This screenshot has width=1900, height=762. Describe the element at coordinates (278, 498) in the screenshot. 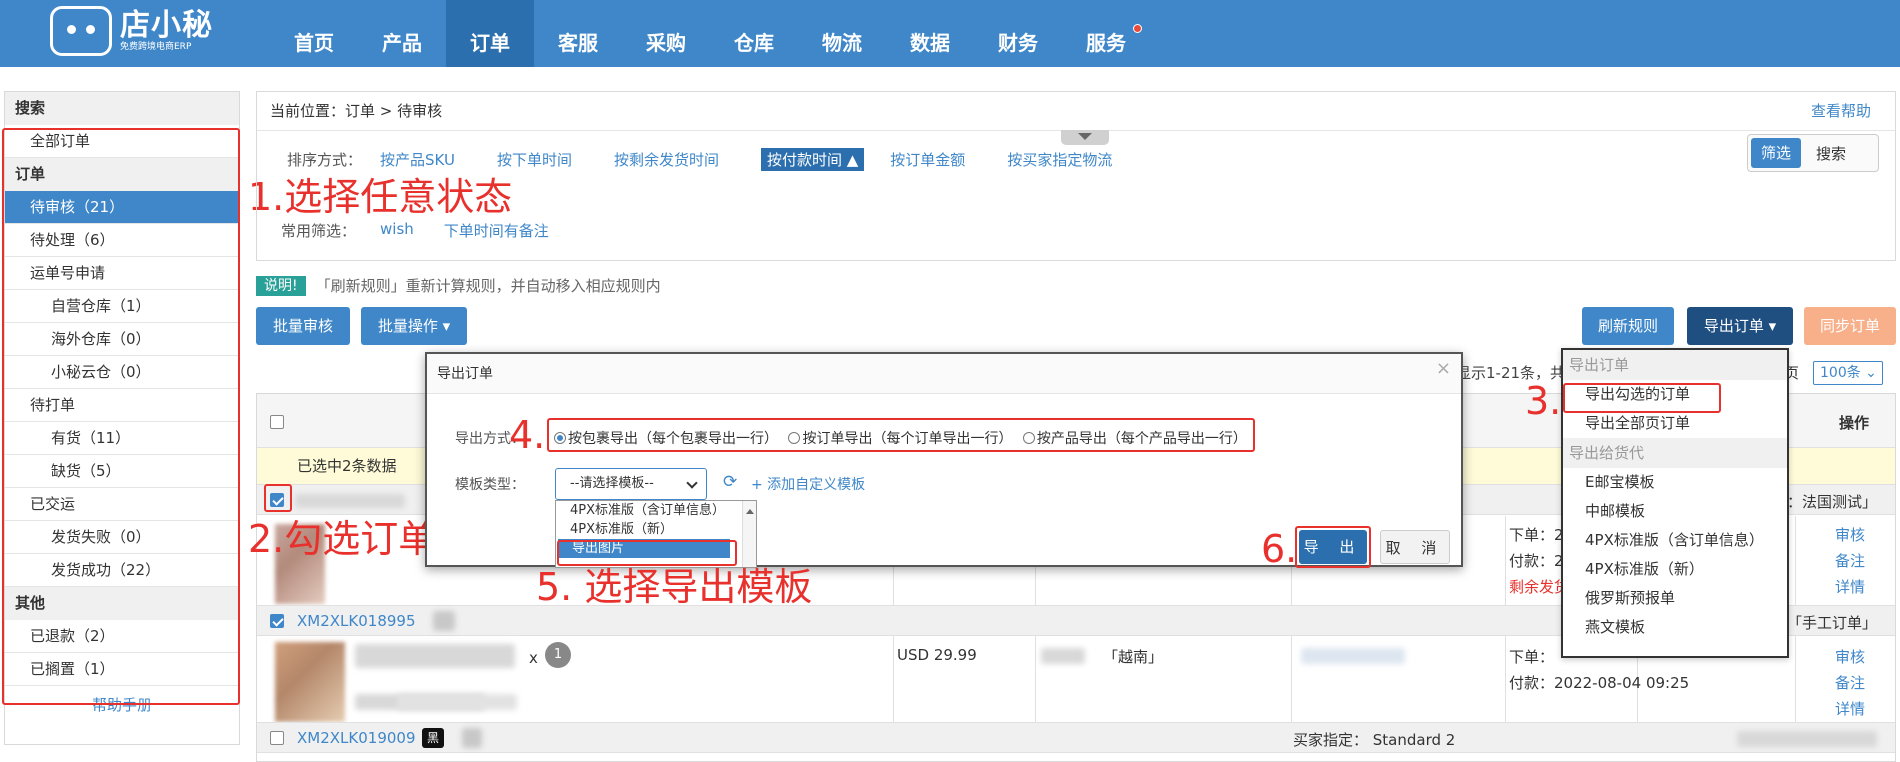

I see `annotation-box-checkbox` at that location.